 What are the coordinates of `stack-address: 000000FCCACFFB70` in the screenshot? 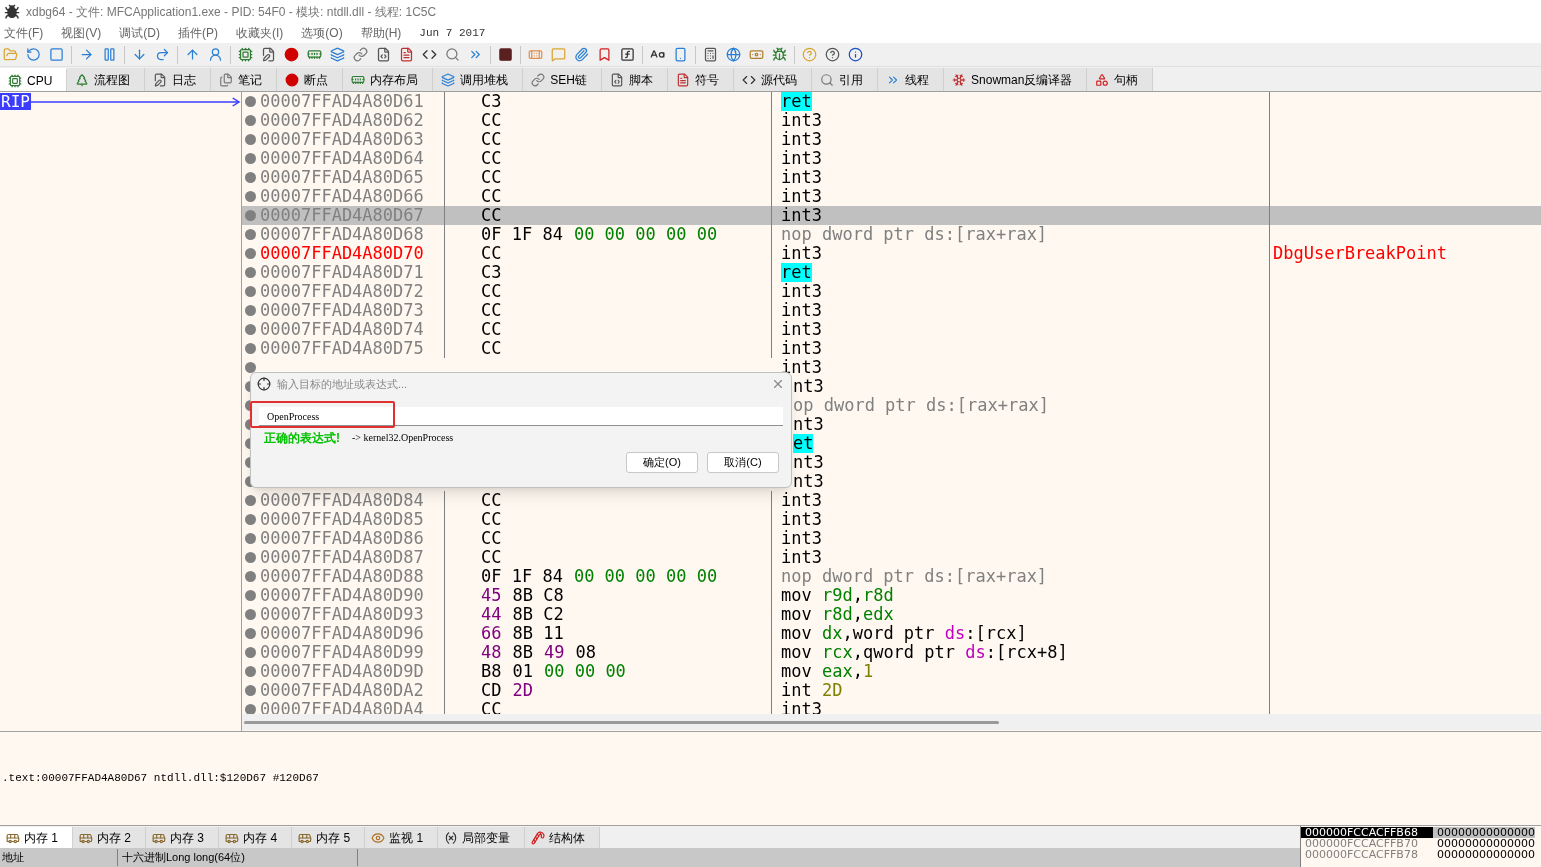 It's located at (1367, 843).